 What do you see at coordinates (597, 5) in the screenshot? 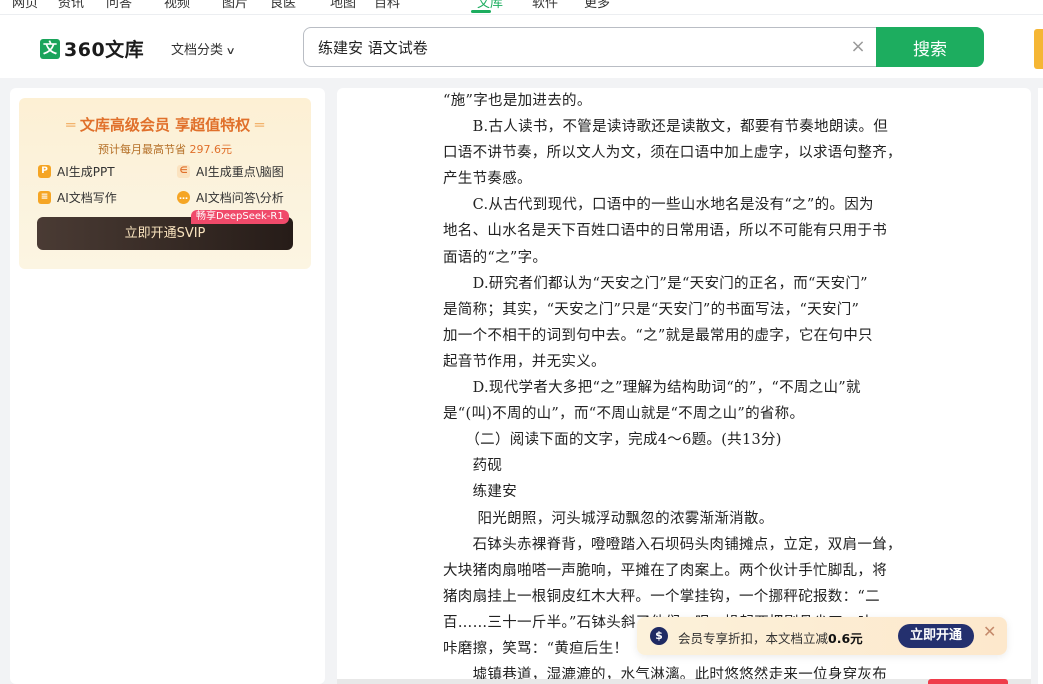
I see `nav-item: 更多` at bounding box center [597, 5].